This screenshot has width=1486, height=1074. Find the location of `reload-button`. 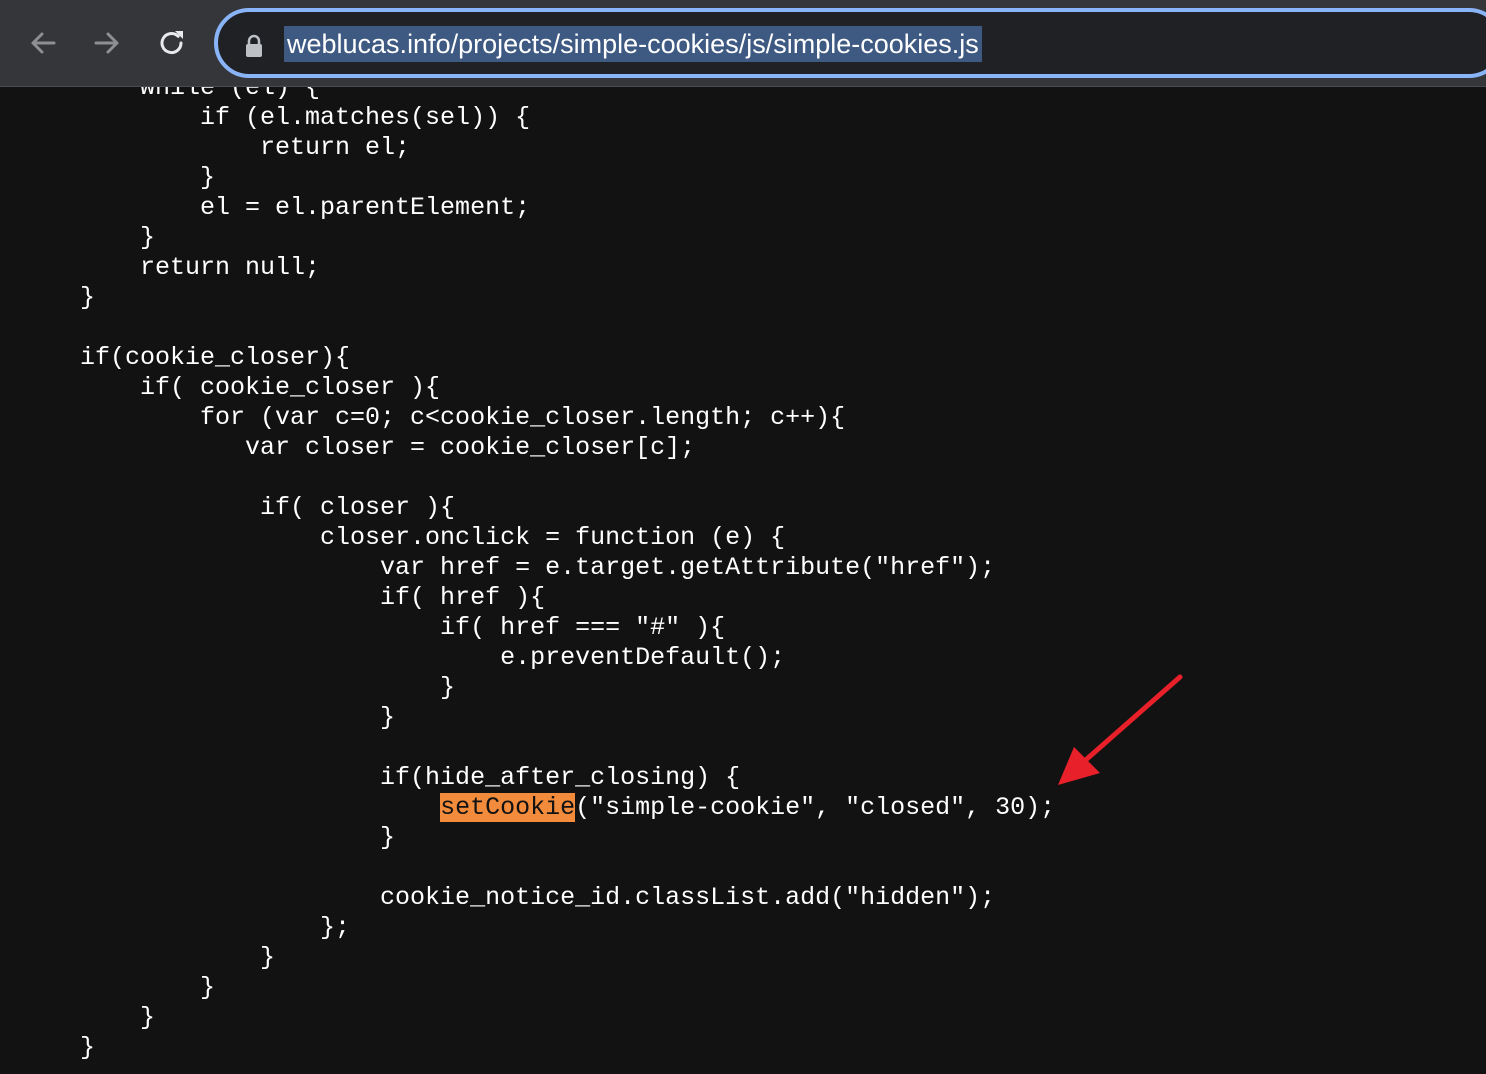

reload-button is located at coordinates (172, 43).